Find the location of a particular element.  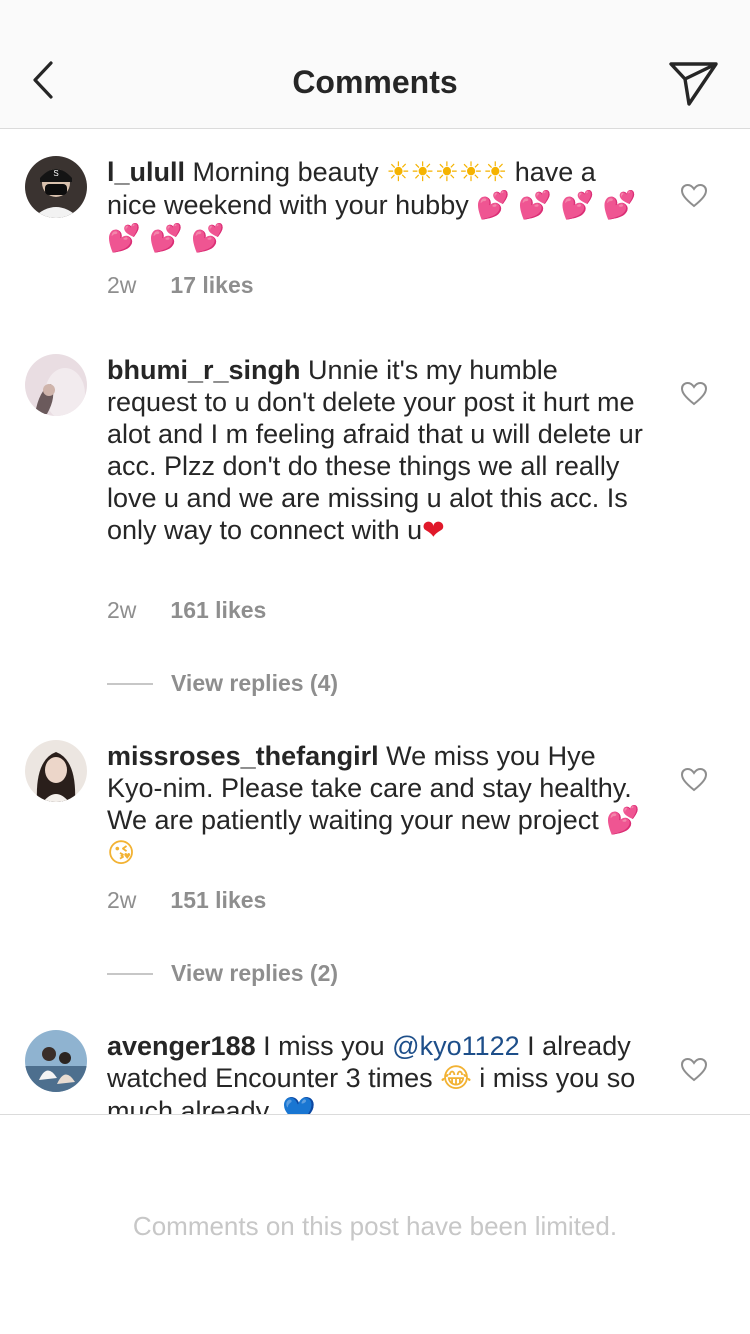

view-replies-label: View replies (2) is located at coordinates (255, 973).